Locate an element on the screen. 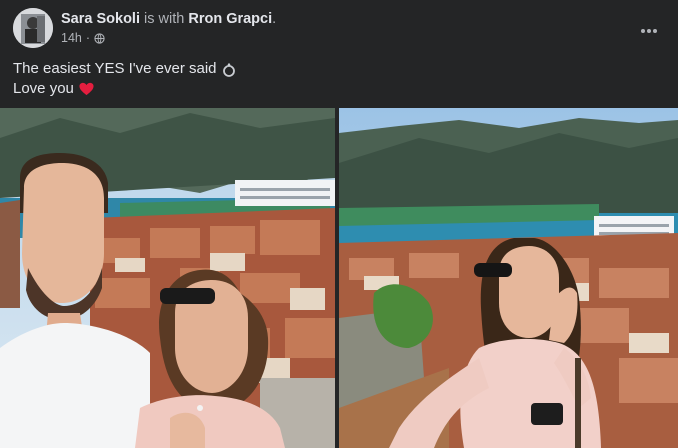 This screenshot has height=448, width=678. more-options-button is located at coordinates (649, 31).